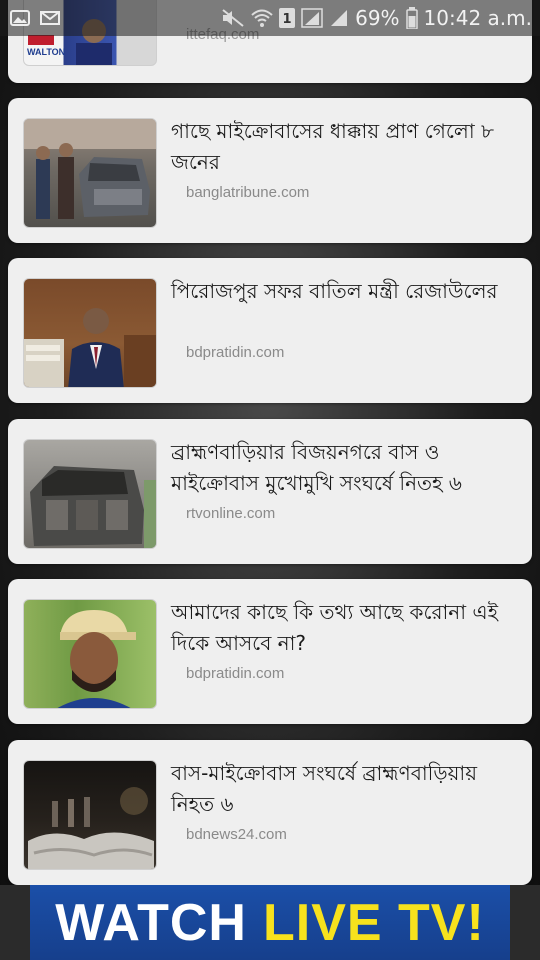 This screenshot has height=960, width=540. What do you see at coordinates (346, 291) in the screenshot?
I see `news-headline: পিরোজপুর সফর বাতিল মন্ত্রী রেজাউলের` at bounding box center [346, 291].